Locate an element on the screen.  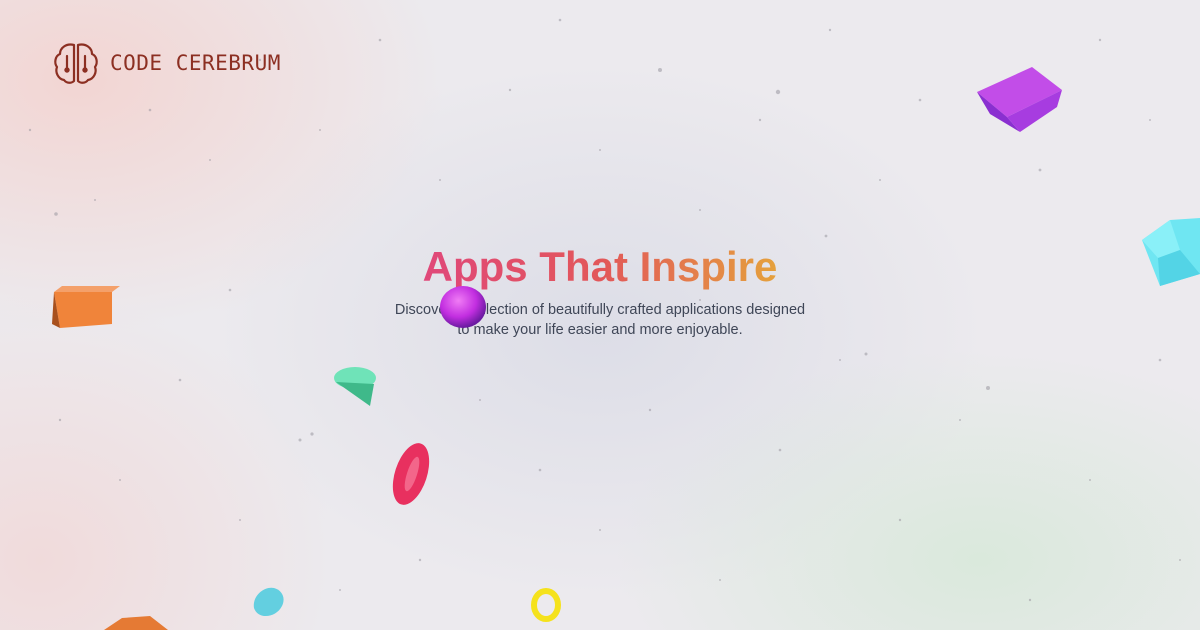
brand-name: CODE CEREBRUM is located at coordinates (195, 63).